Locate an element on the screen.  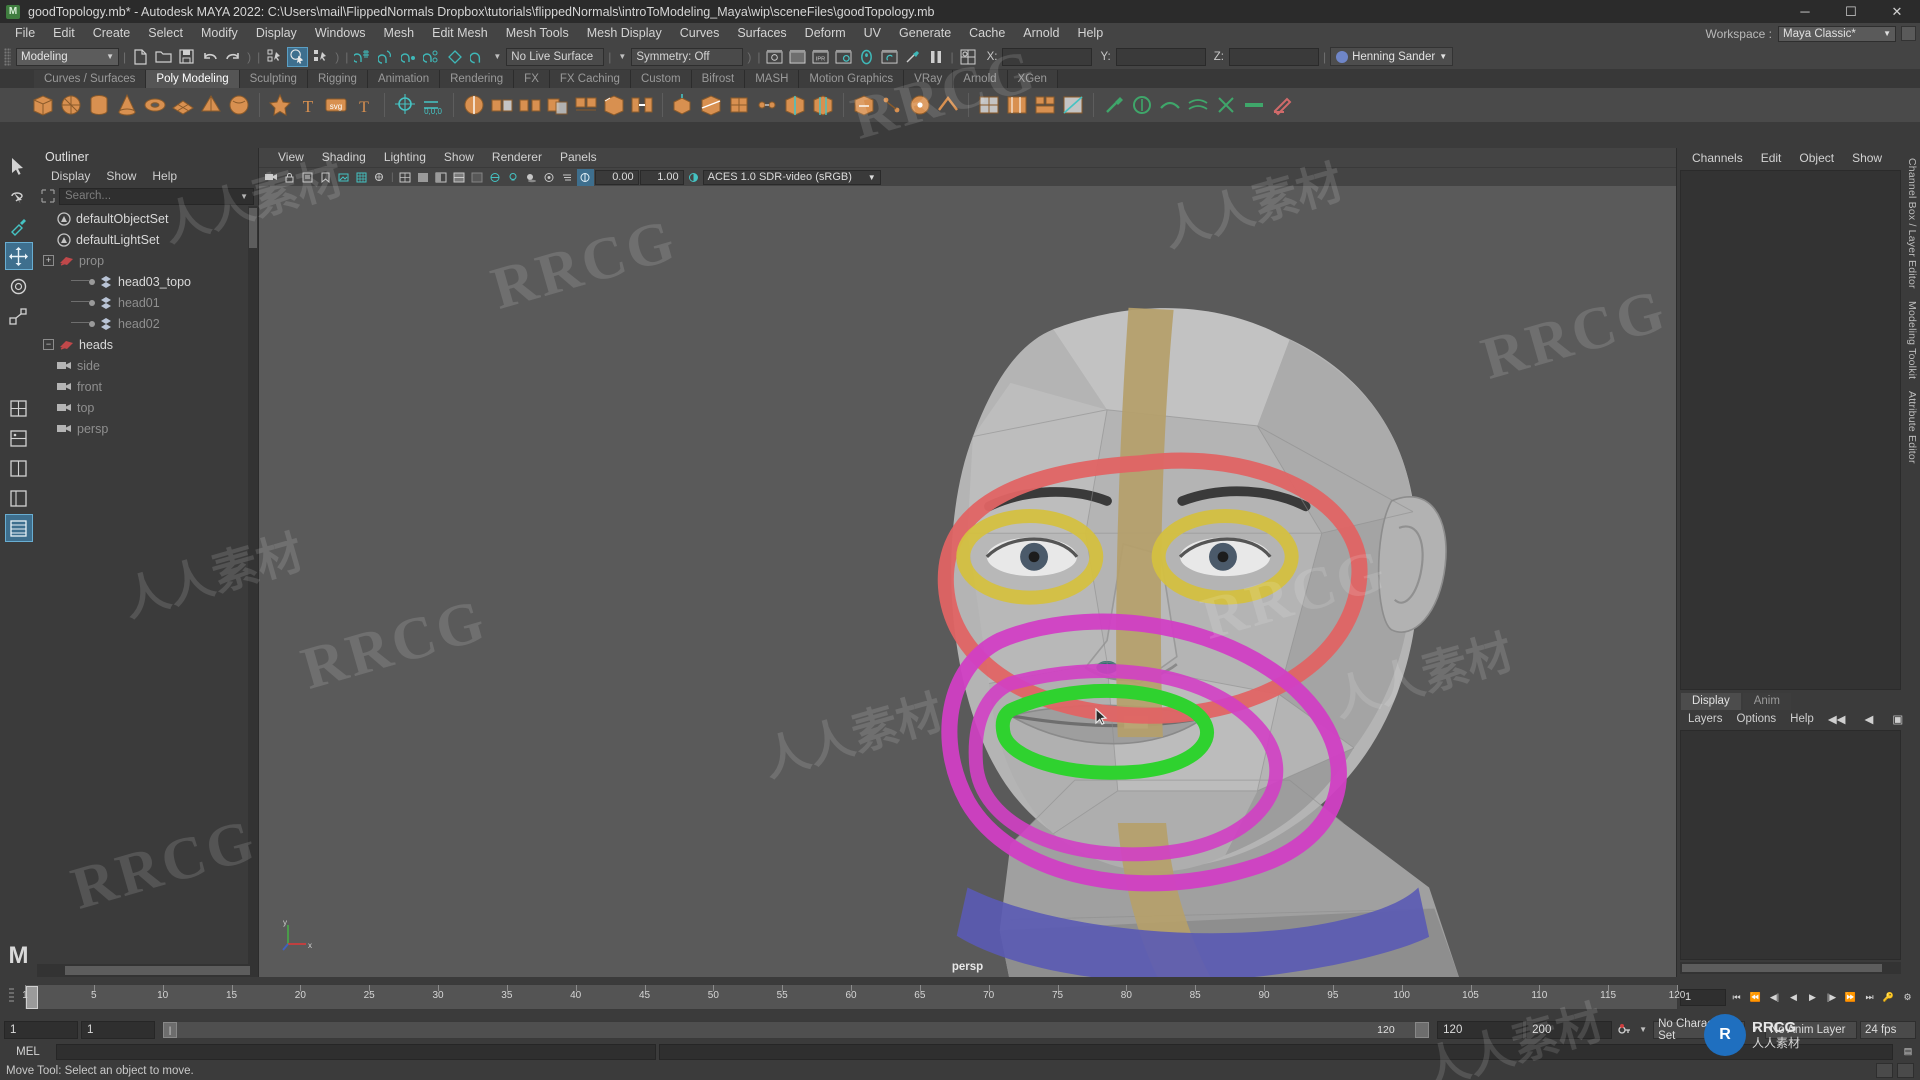
help-line-icon is located at coordinates (1884, 1070).